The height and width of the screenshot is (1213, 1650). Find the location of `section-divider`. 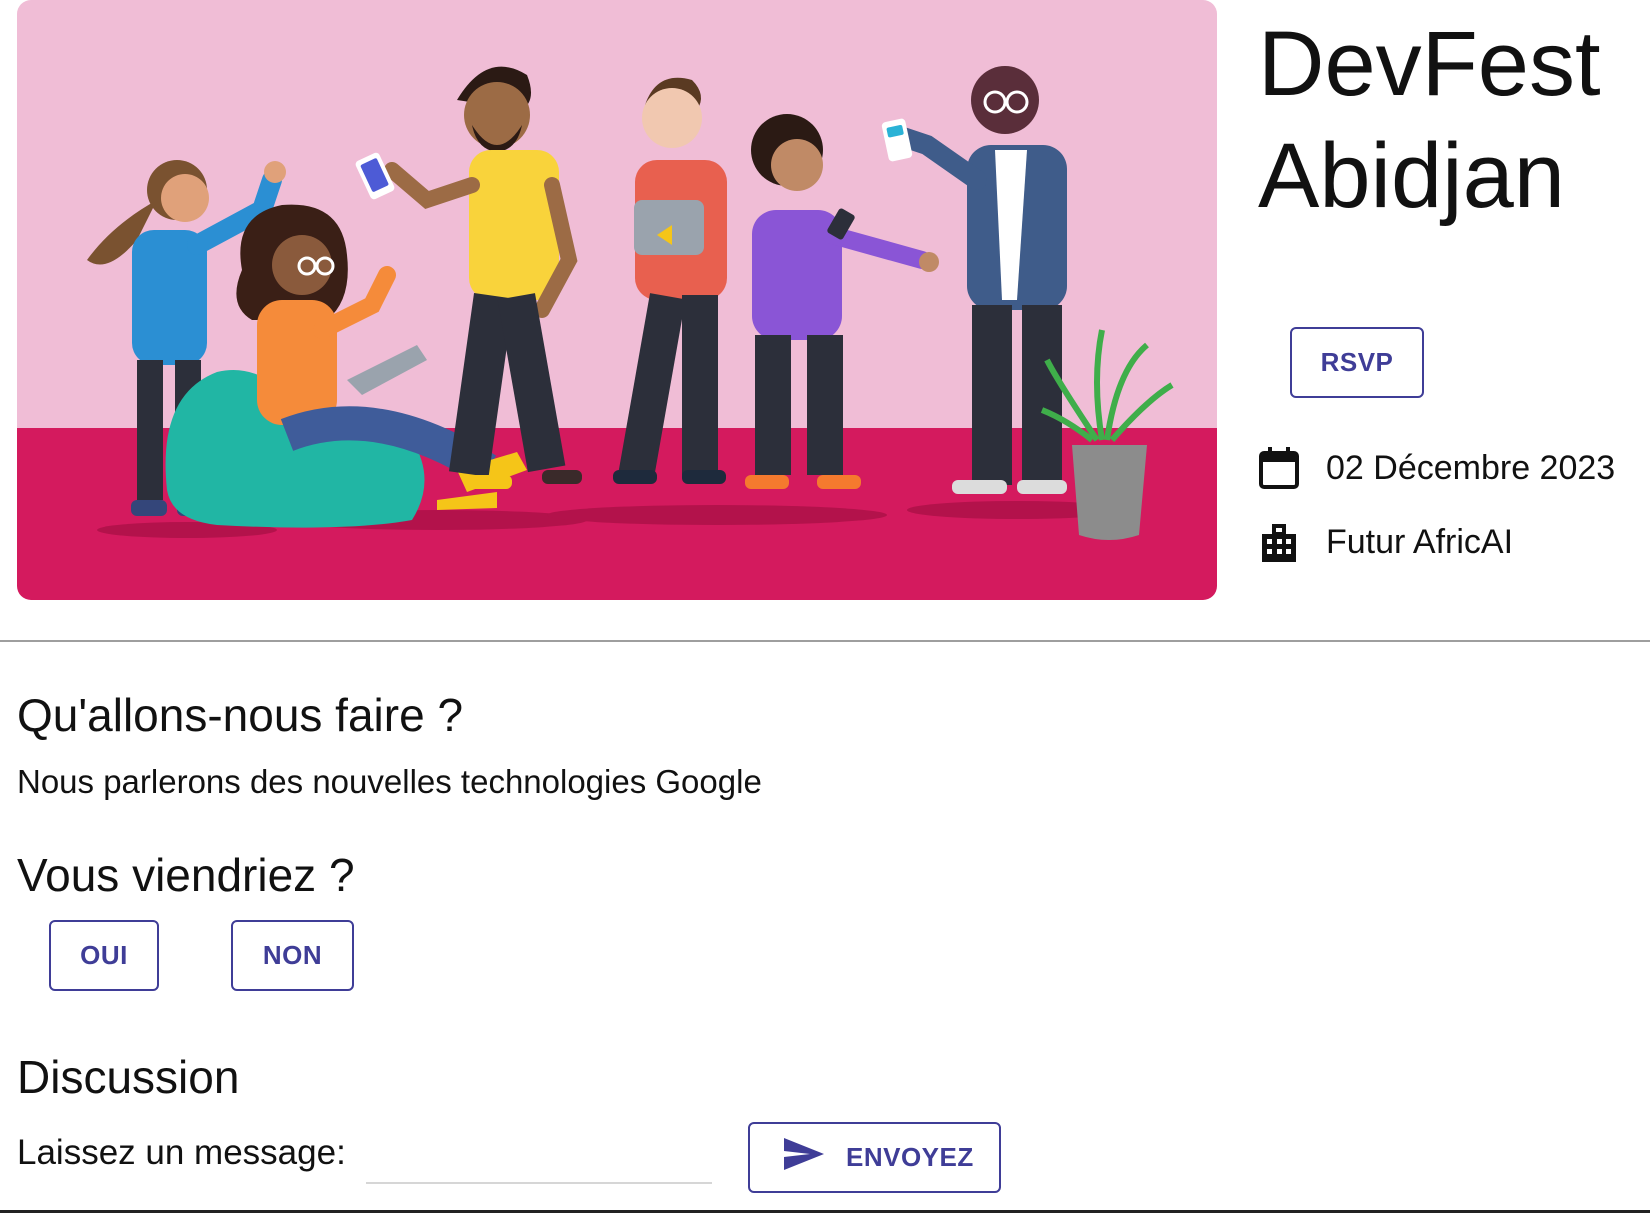

section-divider is located at coordinates (825, 641).